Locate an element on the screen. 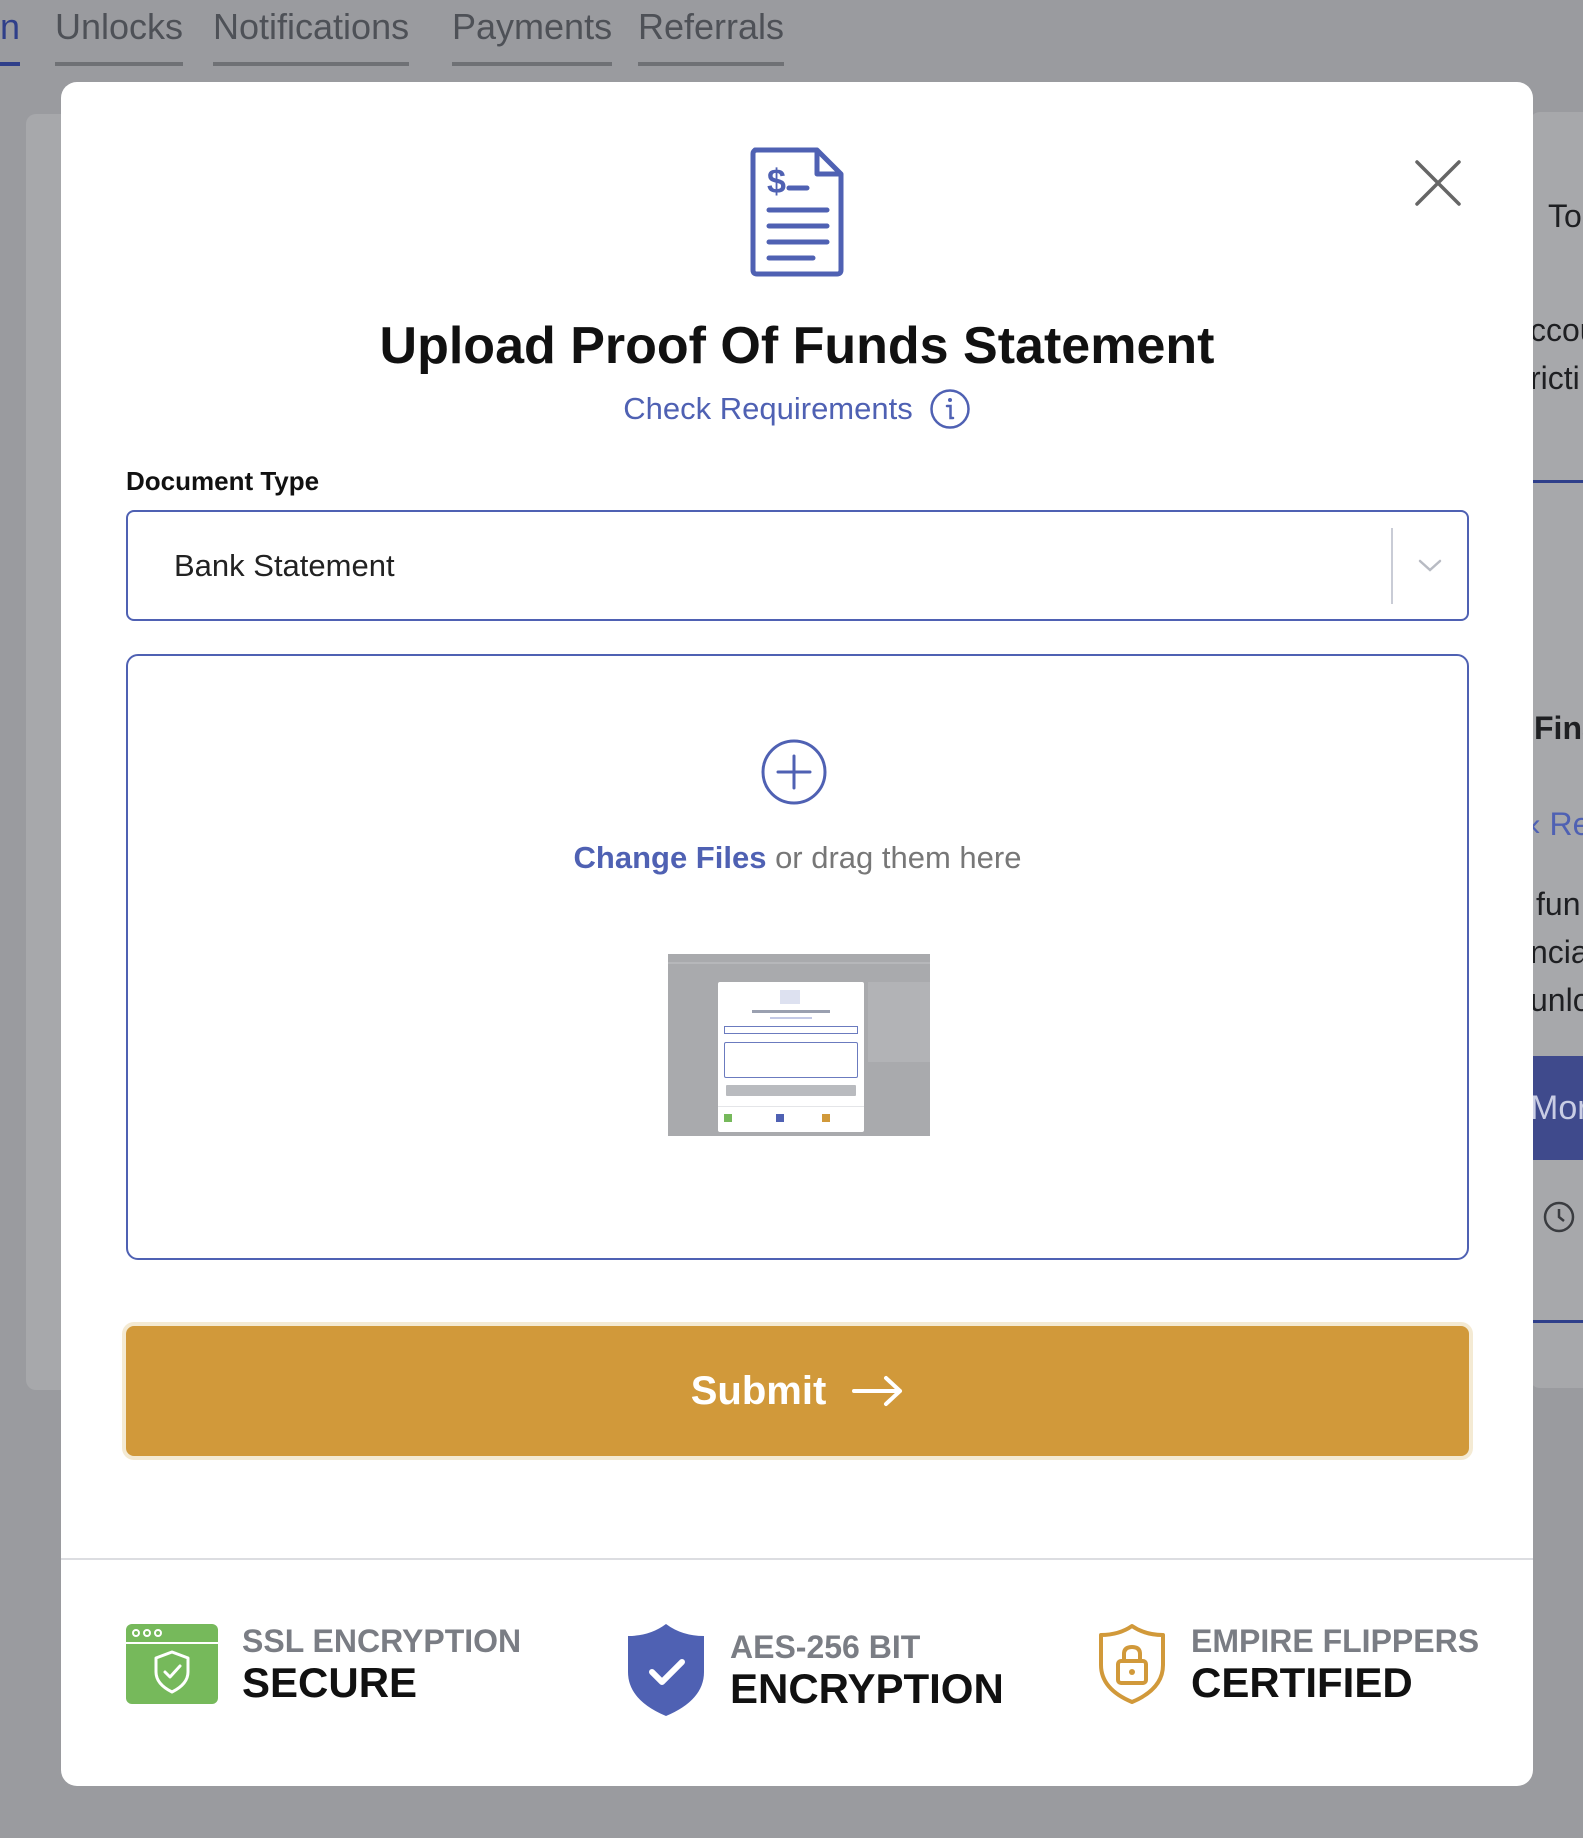  certified-badge-main: CERTIFIED is located at coordinates (1302, 1682).